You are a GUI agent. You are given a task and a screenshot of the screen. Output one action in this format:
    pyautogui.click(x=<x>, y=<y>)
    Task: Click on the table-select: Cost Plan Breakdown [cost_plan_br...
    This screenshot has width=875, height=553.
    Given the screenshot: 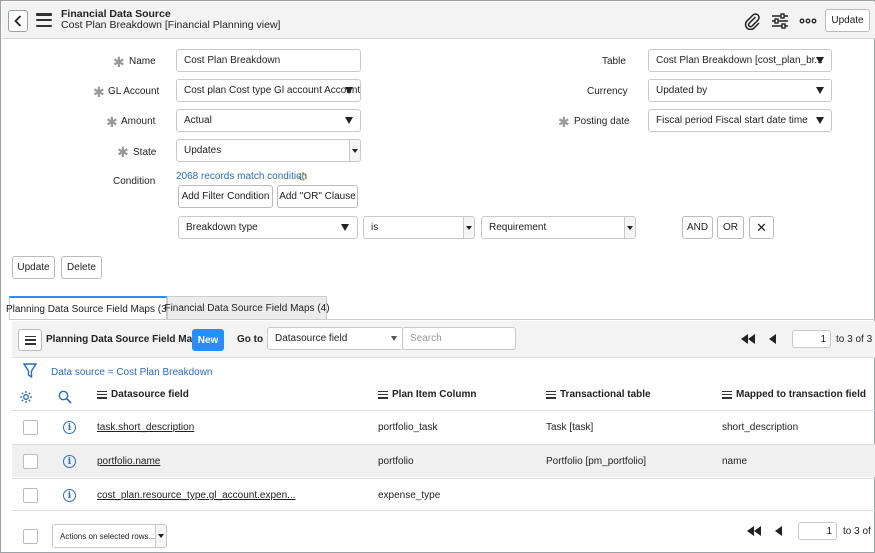 What is the action you would take?
    pyautogui.click(x=740, y=60)
    